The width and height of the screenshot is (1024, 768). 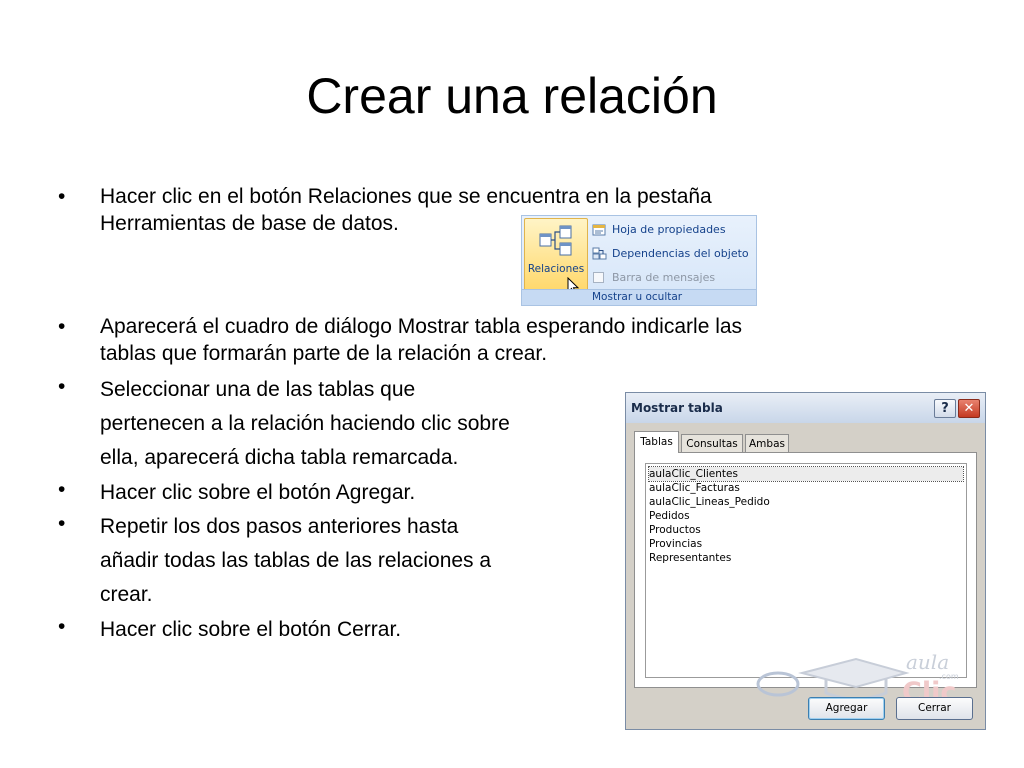 What do you see at coordinates (712, 443) in the screenshot?
I see `tab-consultas: Consultas` at bounding box center [712, 443].